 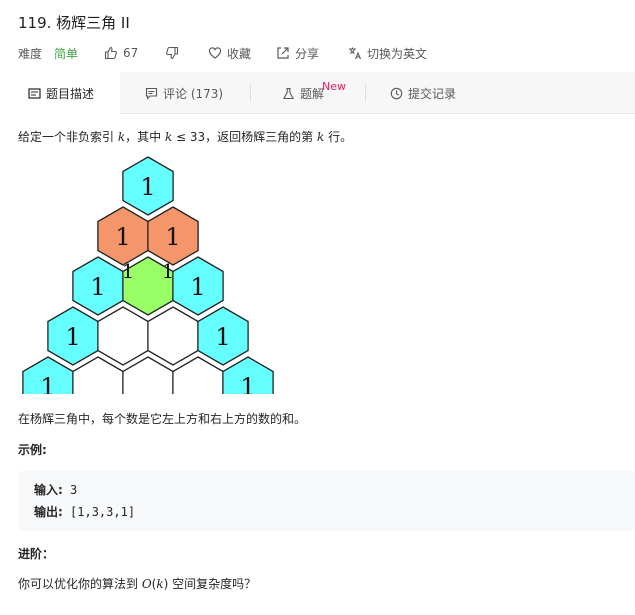 I want to click on advanced-text-part: 空间复杂度吗？, so click(x=212, y=584).